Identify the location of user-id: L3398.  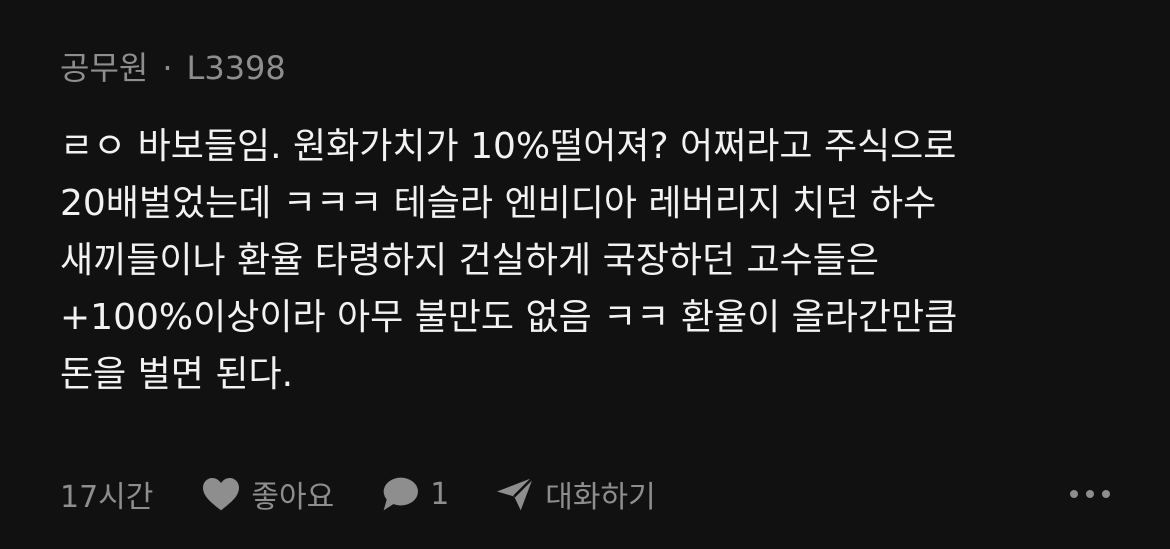
(236, 68).